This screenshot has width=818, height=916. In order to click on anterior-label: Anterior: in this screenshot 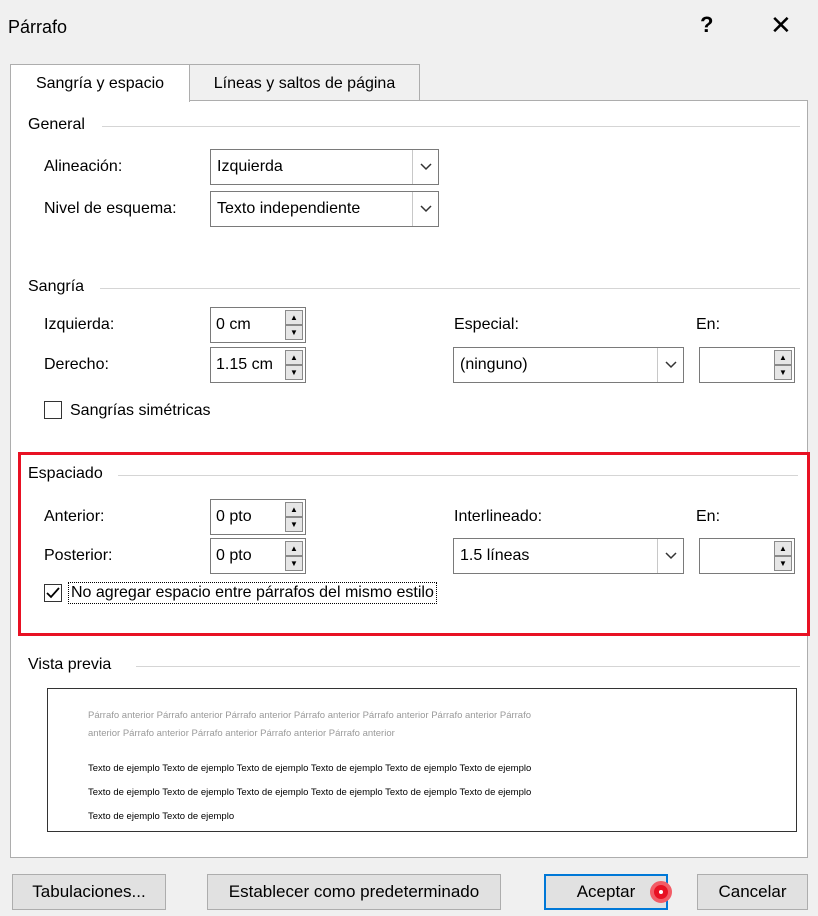, I will do `click(74, 516)`.